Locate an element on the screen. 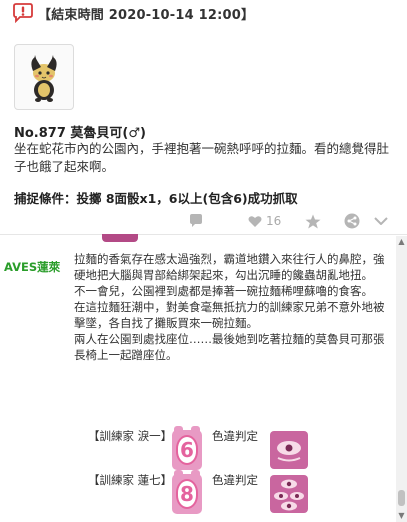  die-value: 6 is located at coordinates (187, 450).